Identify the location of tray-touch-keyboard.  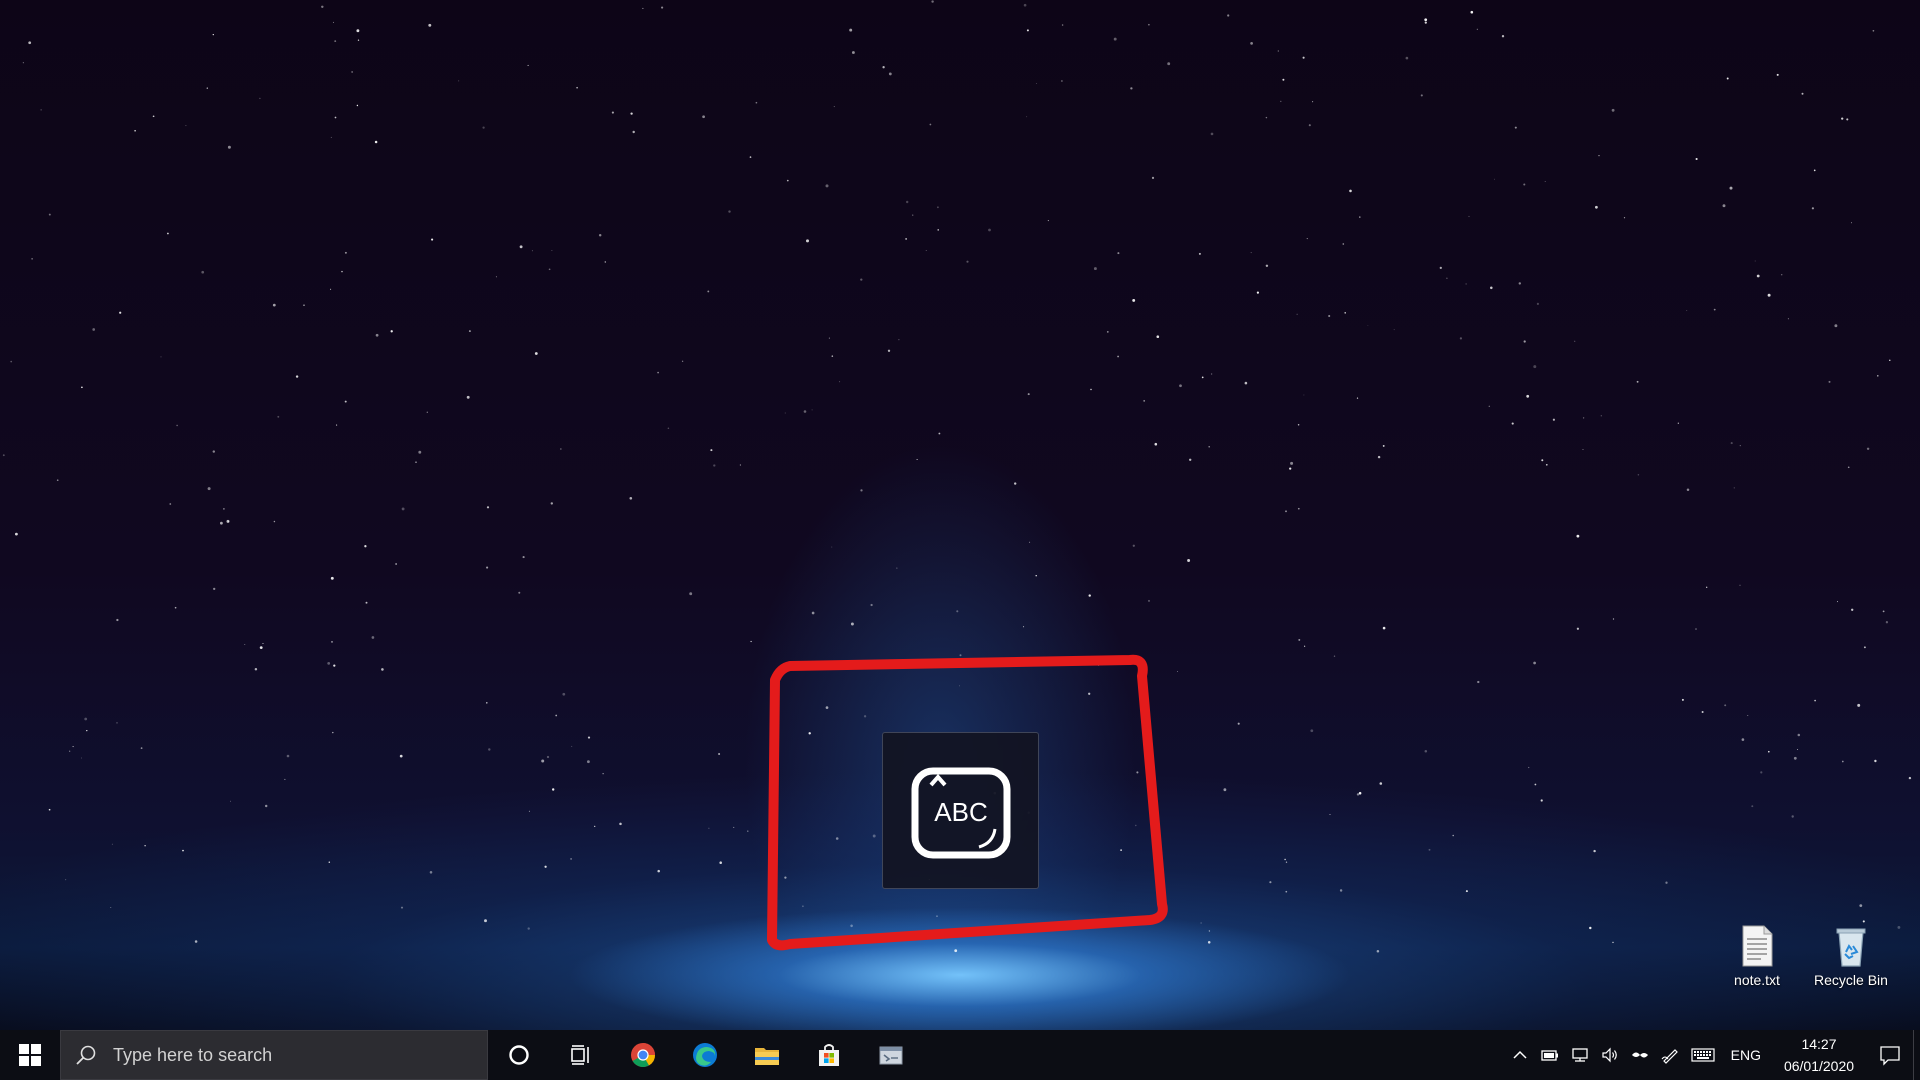
(1703, 1055).